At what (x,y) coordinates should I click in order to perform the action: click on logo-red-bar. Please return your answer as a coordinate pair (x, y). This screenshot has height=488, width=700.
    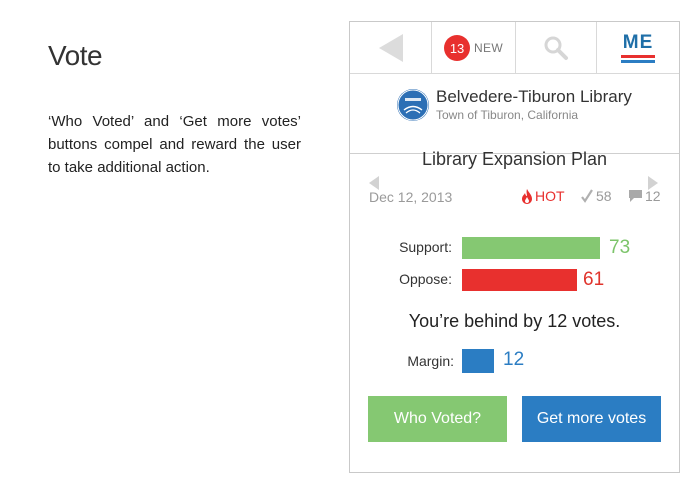
    Looking at the image, I should click on (638, 56).